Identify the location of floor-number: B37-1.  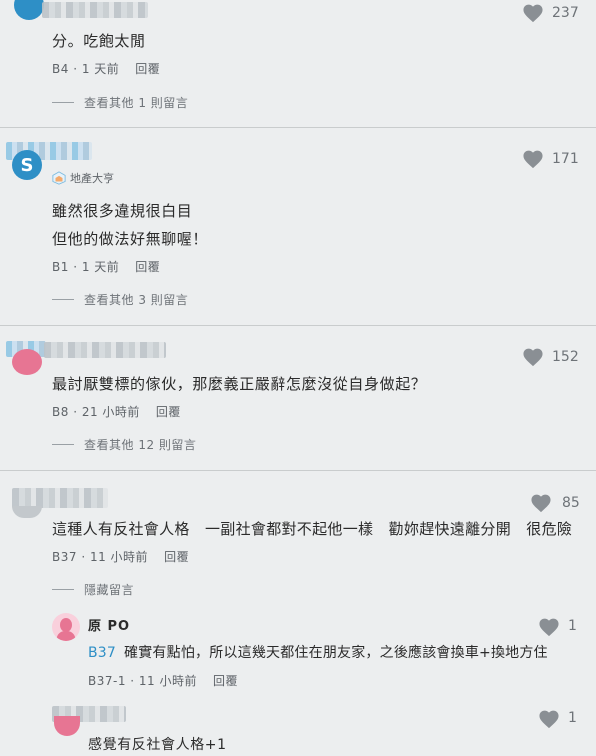
(107, 681).